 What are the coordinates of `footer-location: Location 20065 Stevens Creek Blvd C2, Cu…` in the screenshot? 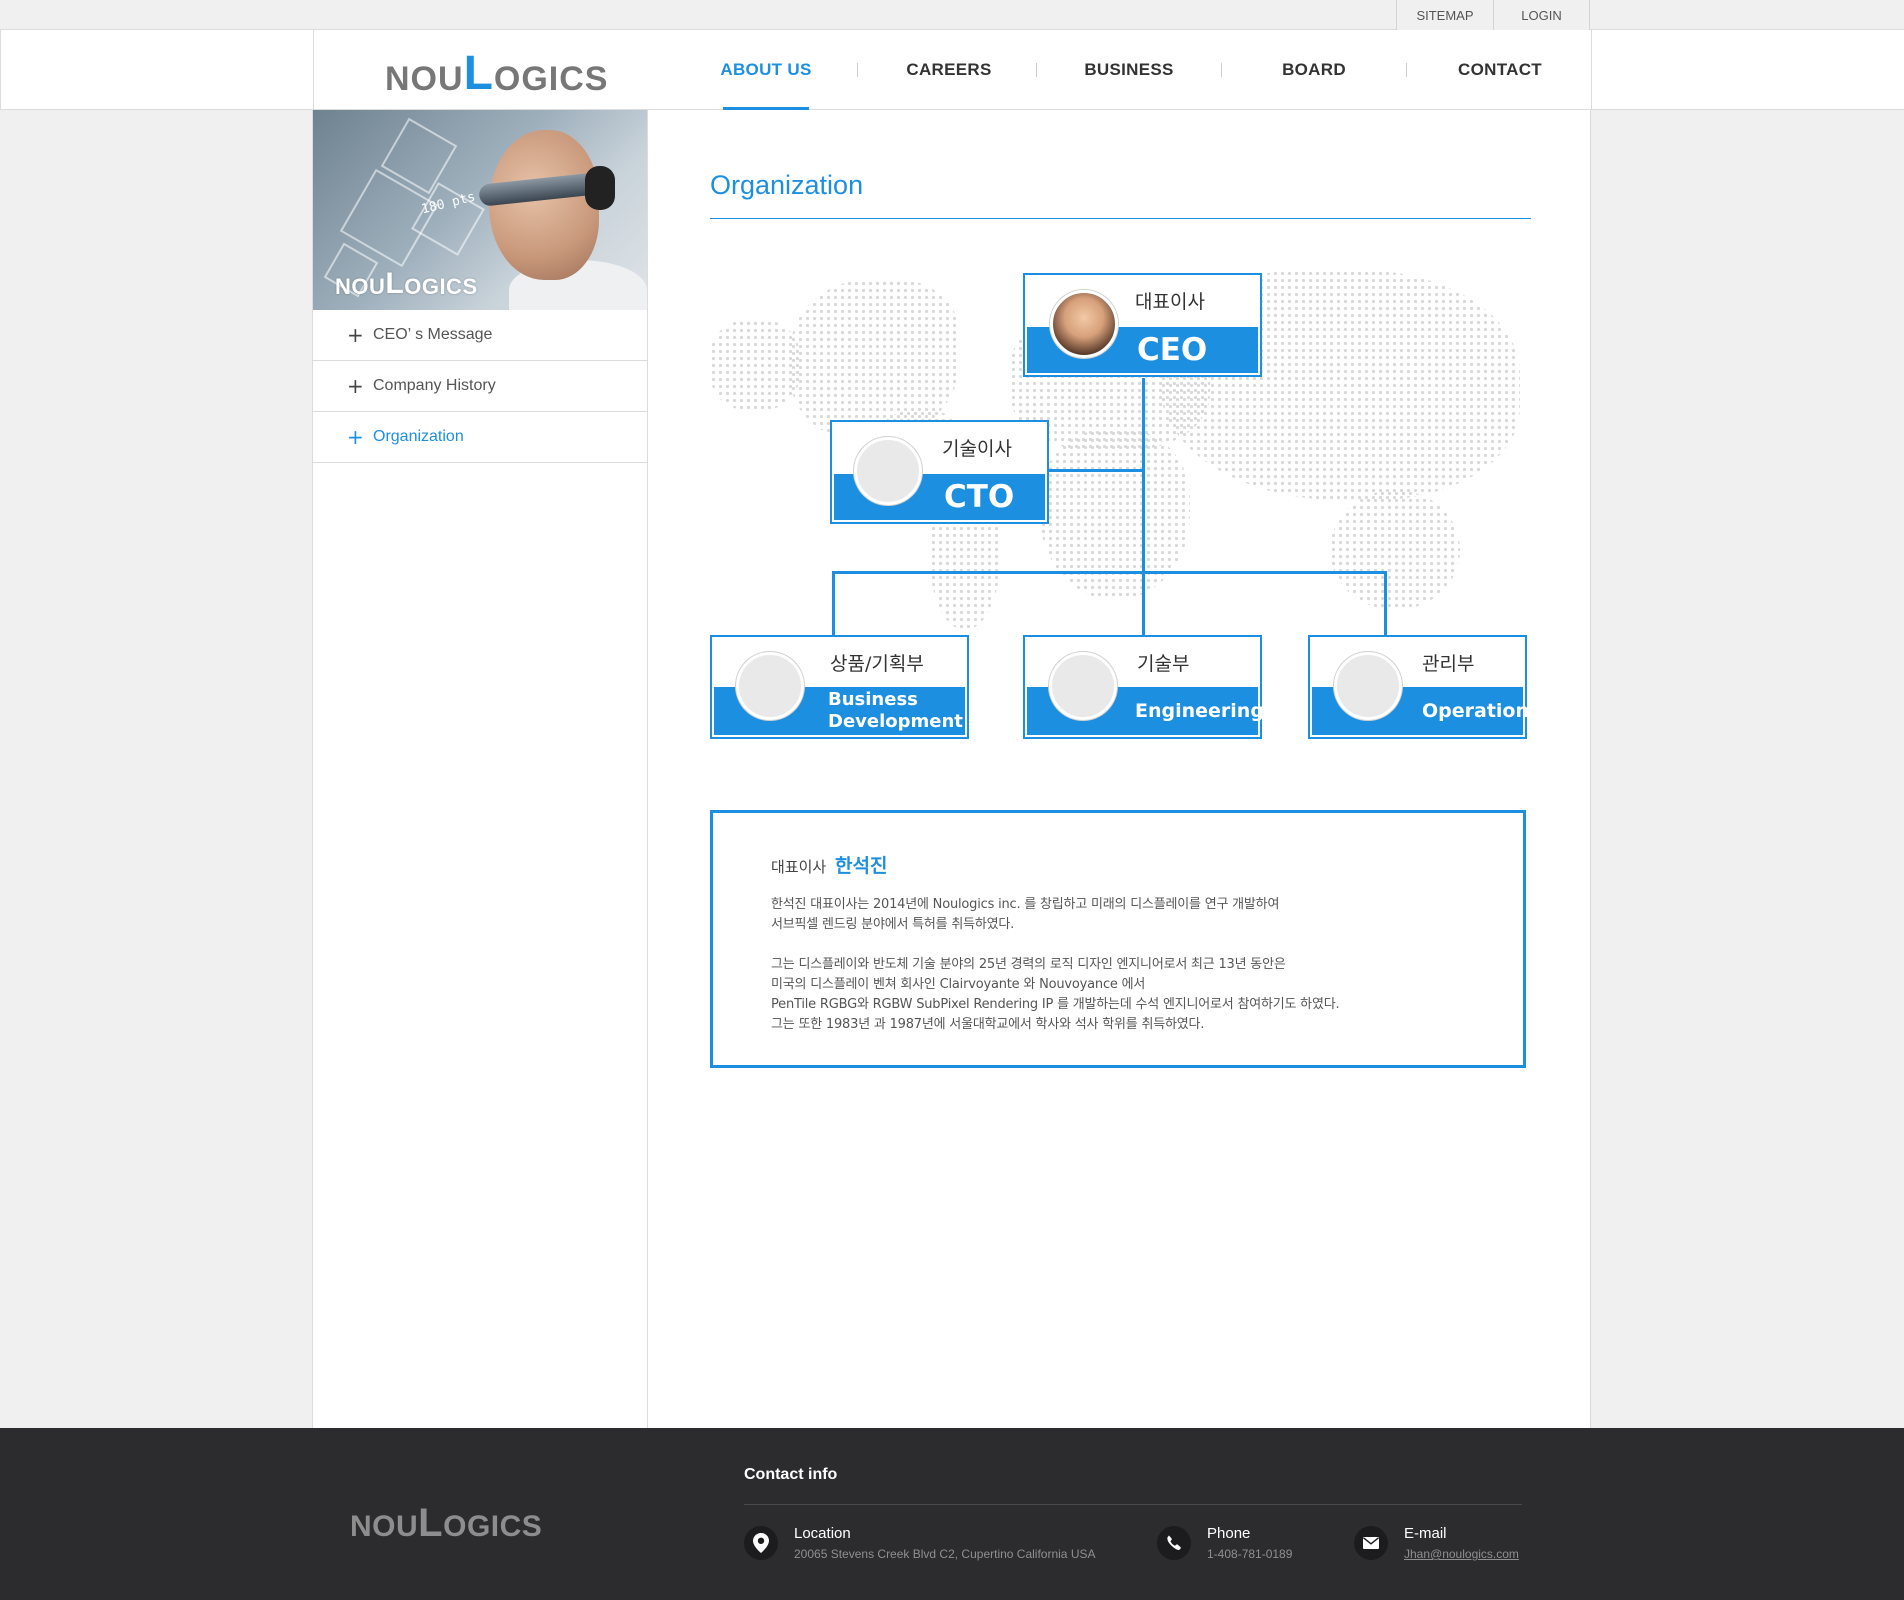 It's located at (920, 1544).